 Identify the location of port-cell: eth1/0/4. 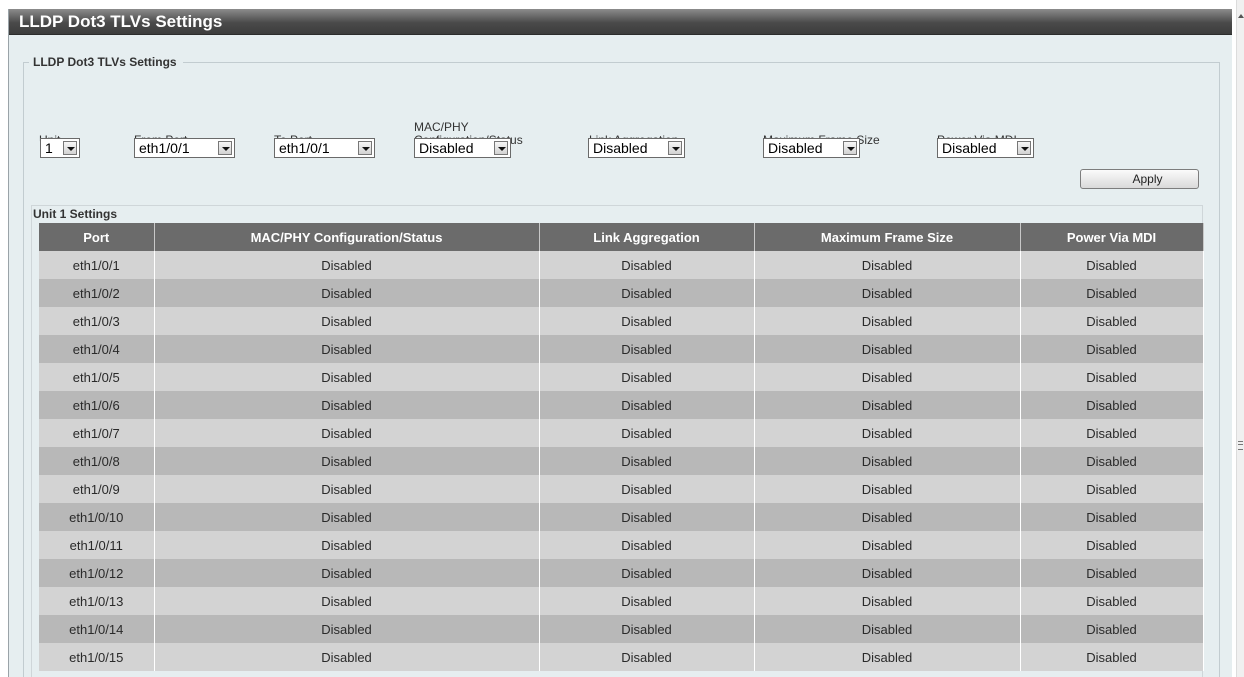
(97, 349).